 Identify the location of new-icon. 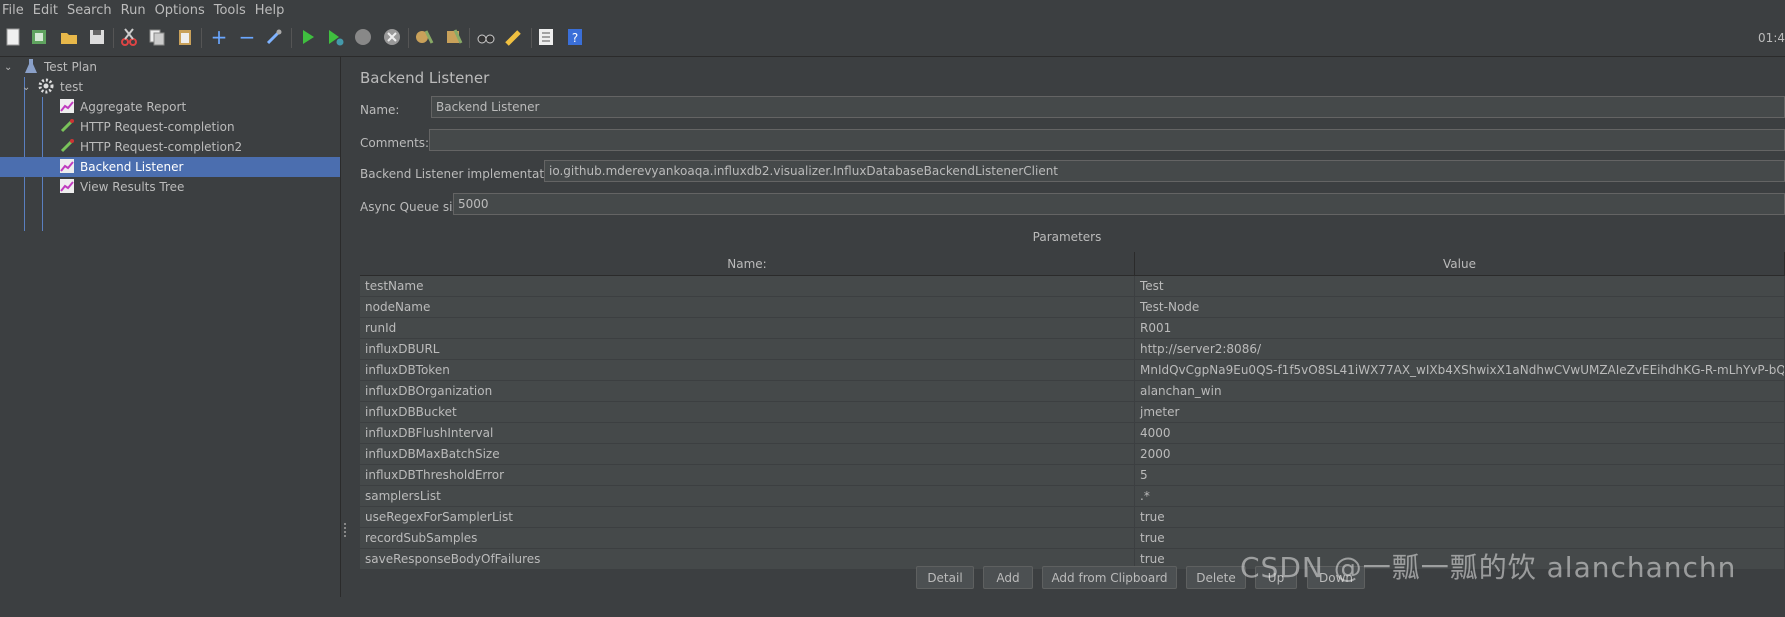
(13, 37).